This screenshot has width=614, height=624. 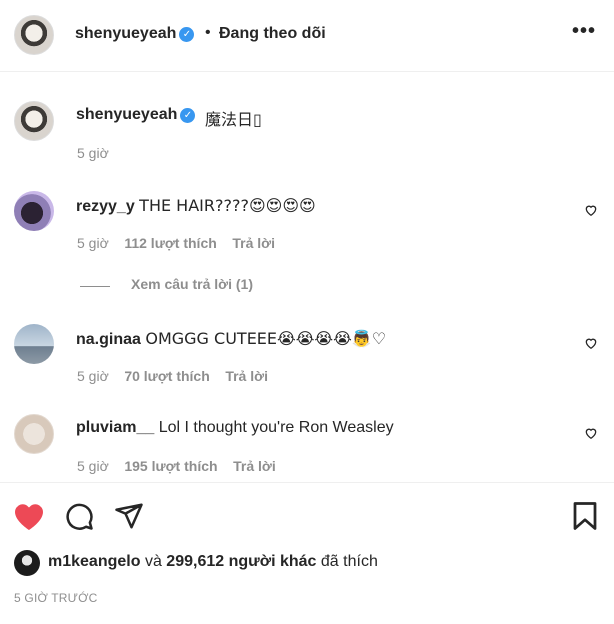 I want to click on post-header: shenyueyeah ✓ • Đang theo dõi •••, so click(x=307, y=36).